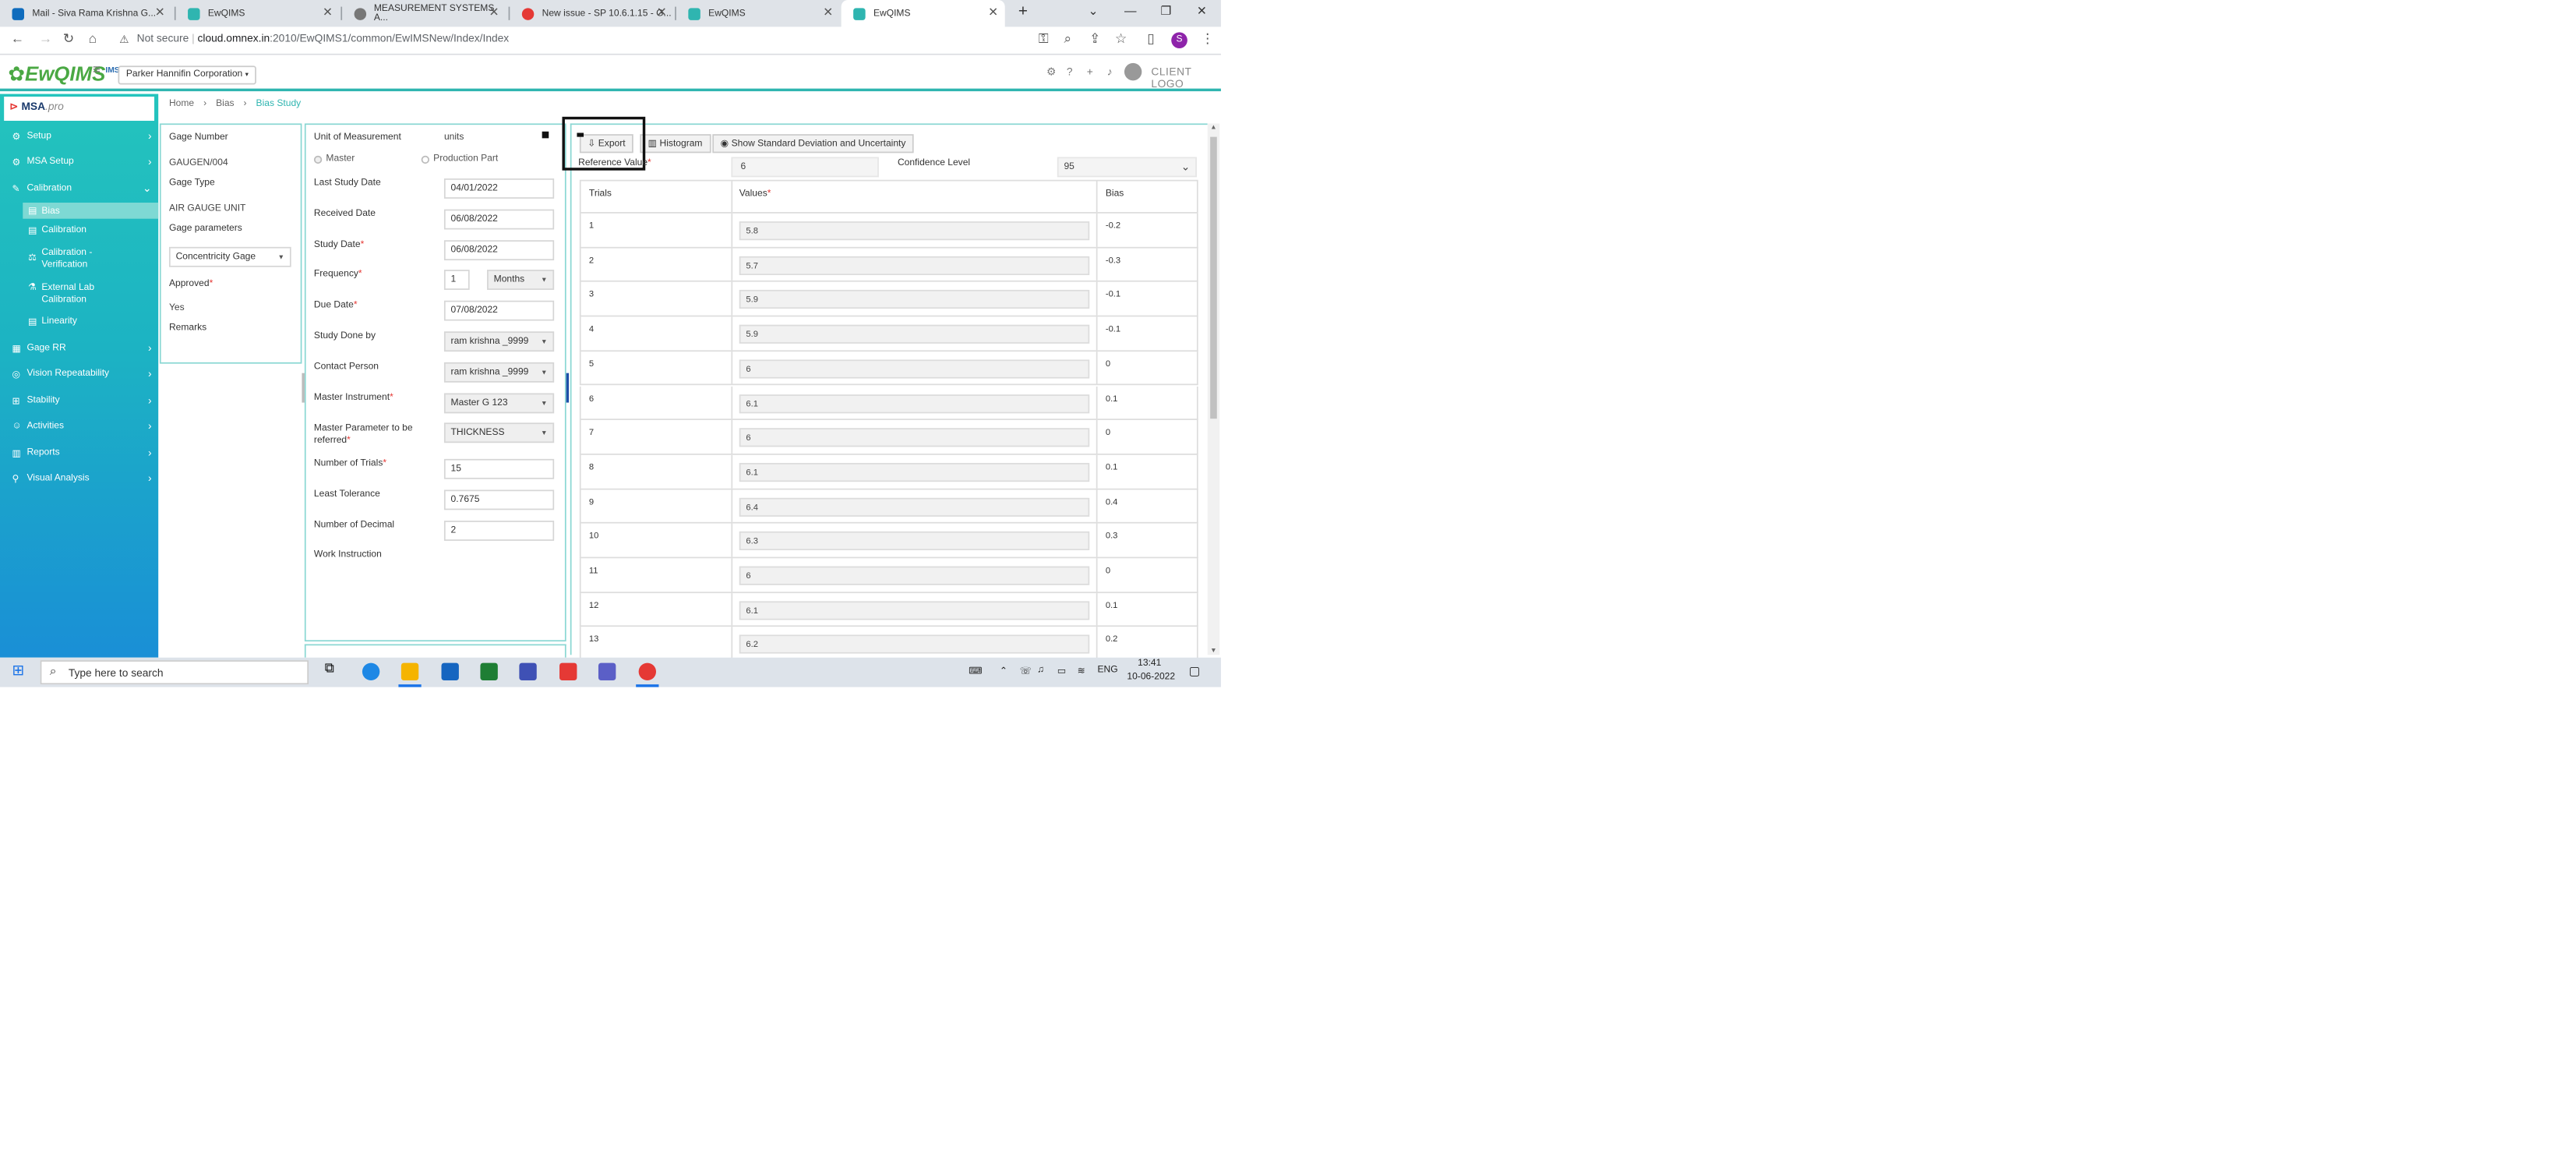  What do you see at coordinates (489, 671) in the screenshot?
I see `excel-icon` at bounding box center [489, 671].